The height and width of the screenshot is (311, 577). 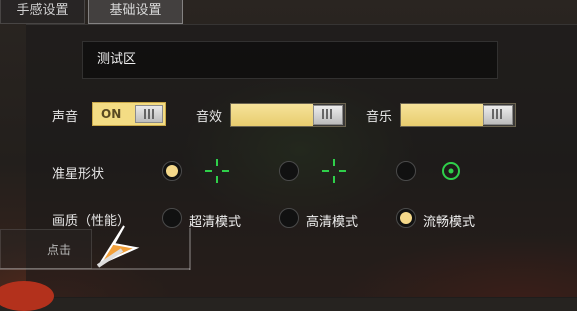 I want to click on sound-effect-slider, so click(x=288, y=115).